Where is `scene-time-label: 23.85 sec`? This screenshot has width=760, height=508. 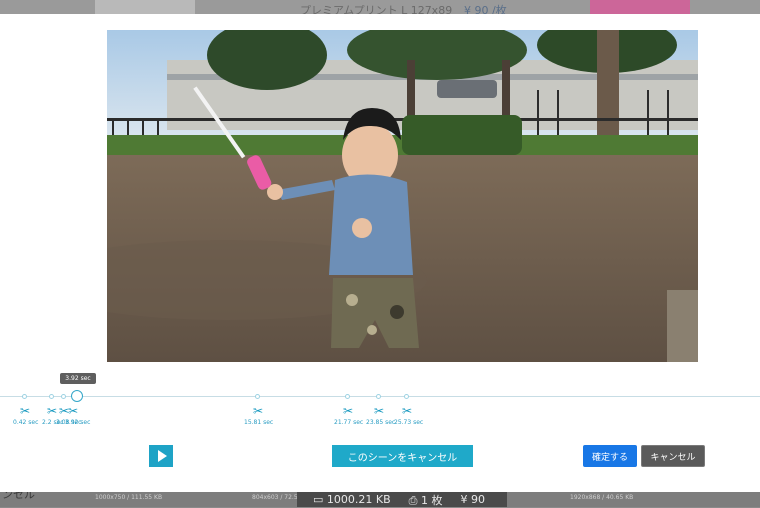 scene-time-label: 23.85 sec is located at coordinates (381, 422).